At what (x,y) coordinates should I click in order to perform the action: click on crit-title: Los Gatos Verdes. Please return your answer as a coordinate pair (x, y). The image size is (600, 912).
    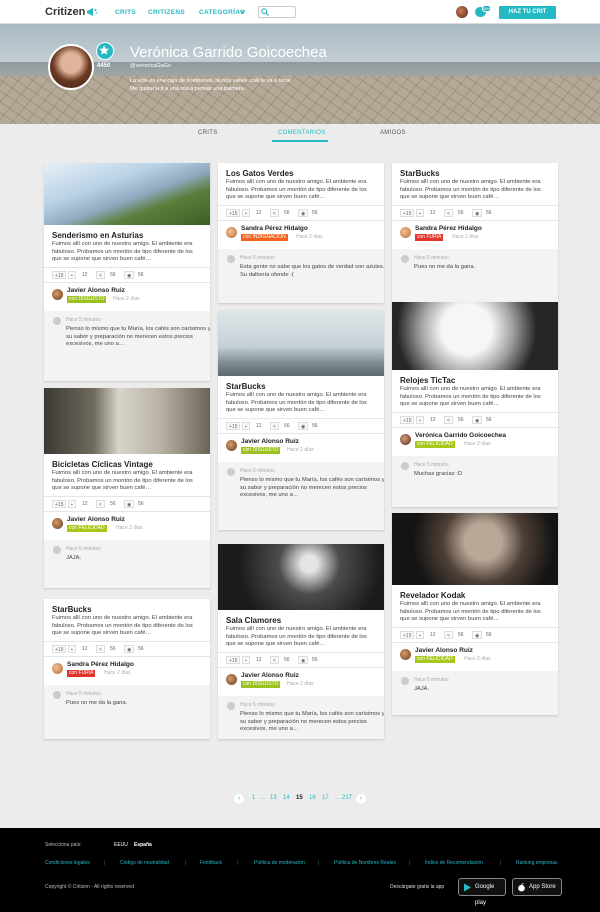
    Looking at the image, I should click on (260, 173).